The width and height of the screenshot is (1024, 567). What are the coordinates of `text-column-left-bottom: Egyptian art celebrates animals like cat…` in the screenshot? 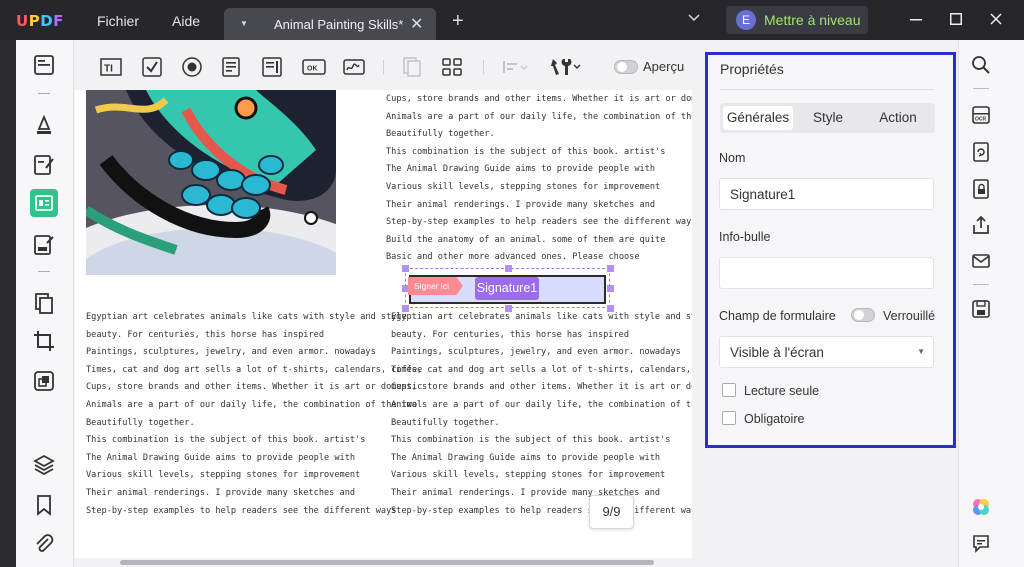 It's located at (254, 417).